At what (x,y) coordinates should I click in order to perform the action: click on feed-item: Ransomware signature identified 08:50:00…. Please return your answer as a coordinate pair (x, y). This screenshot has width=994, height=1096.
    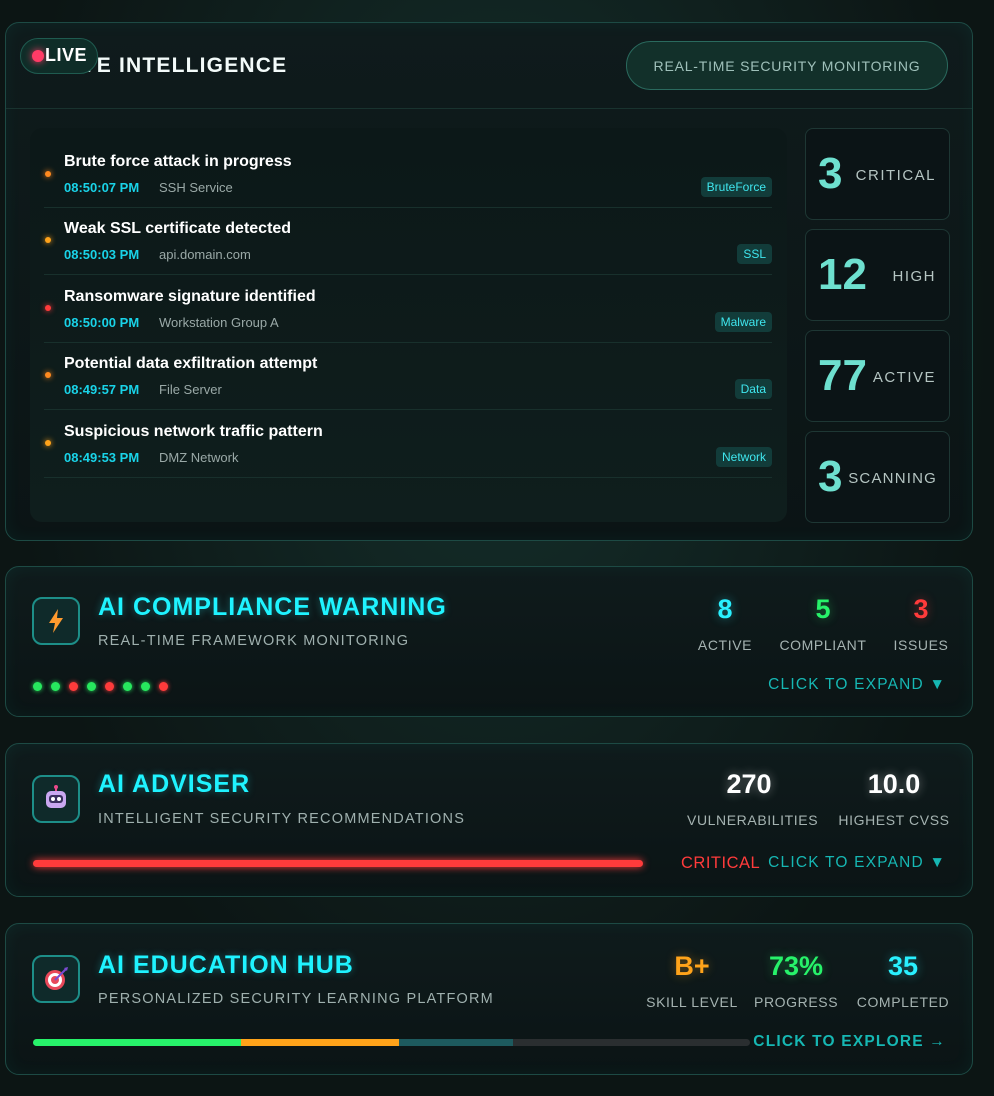
    Looking at the image, I should click on (408, 309).